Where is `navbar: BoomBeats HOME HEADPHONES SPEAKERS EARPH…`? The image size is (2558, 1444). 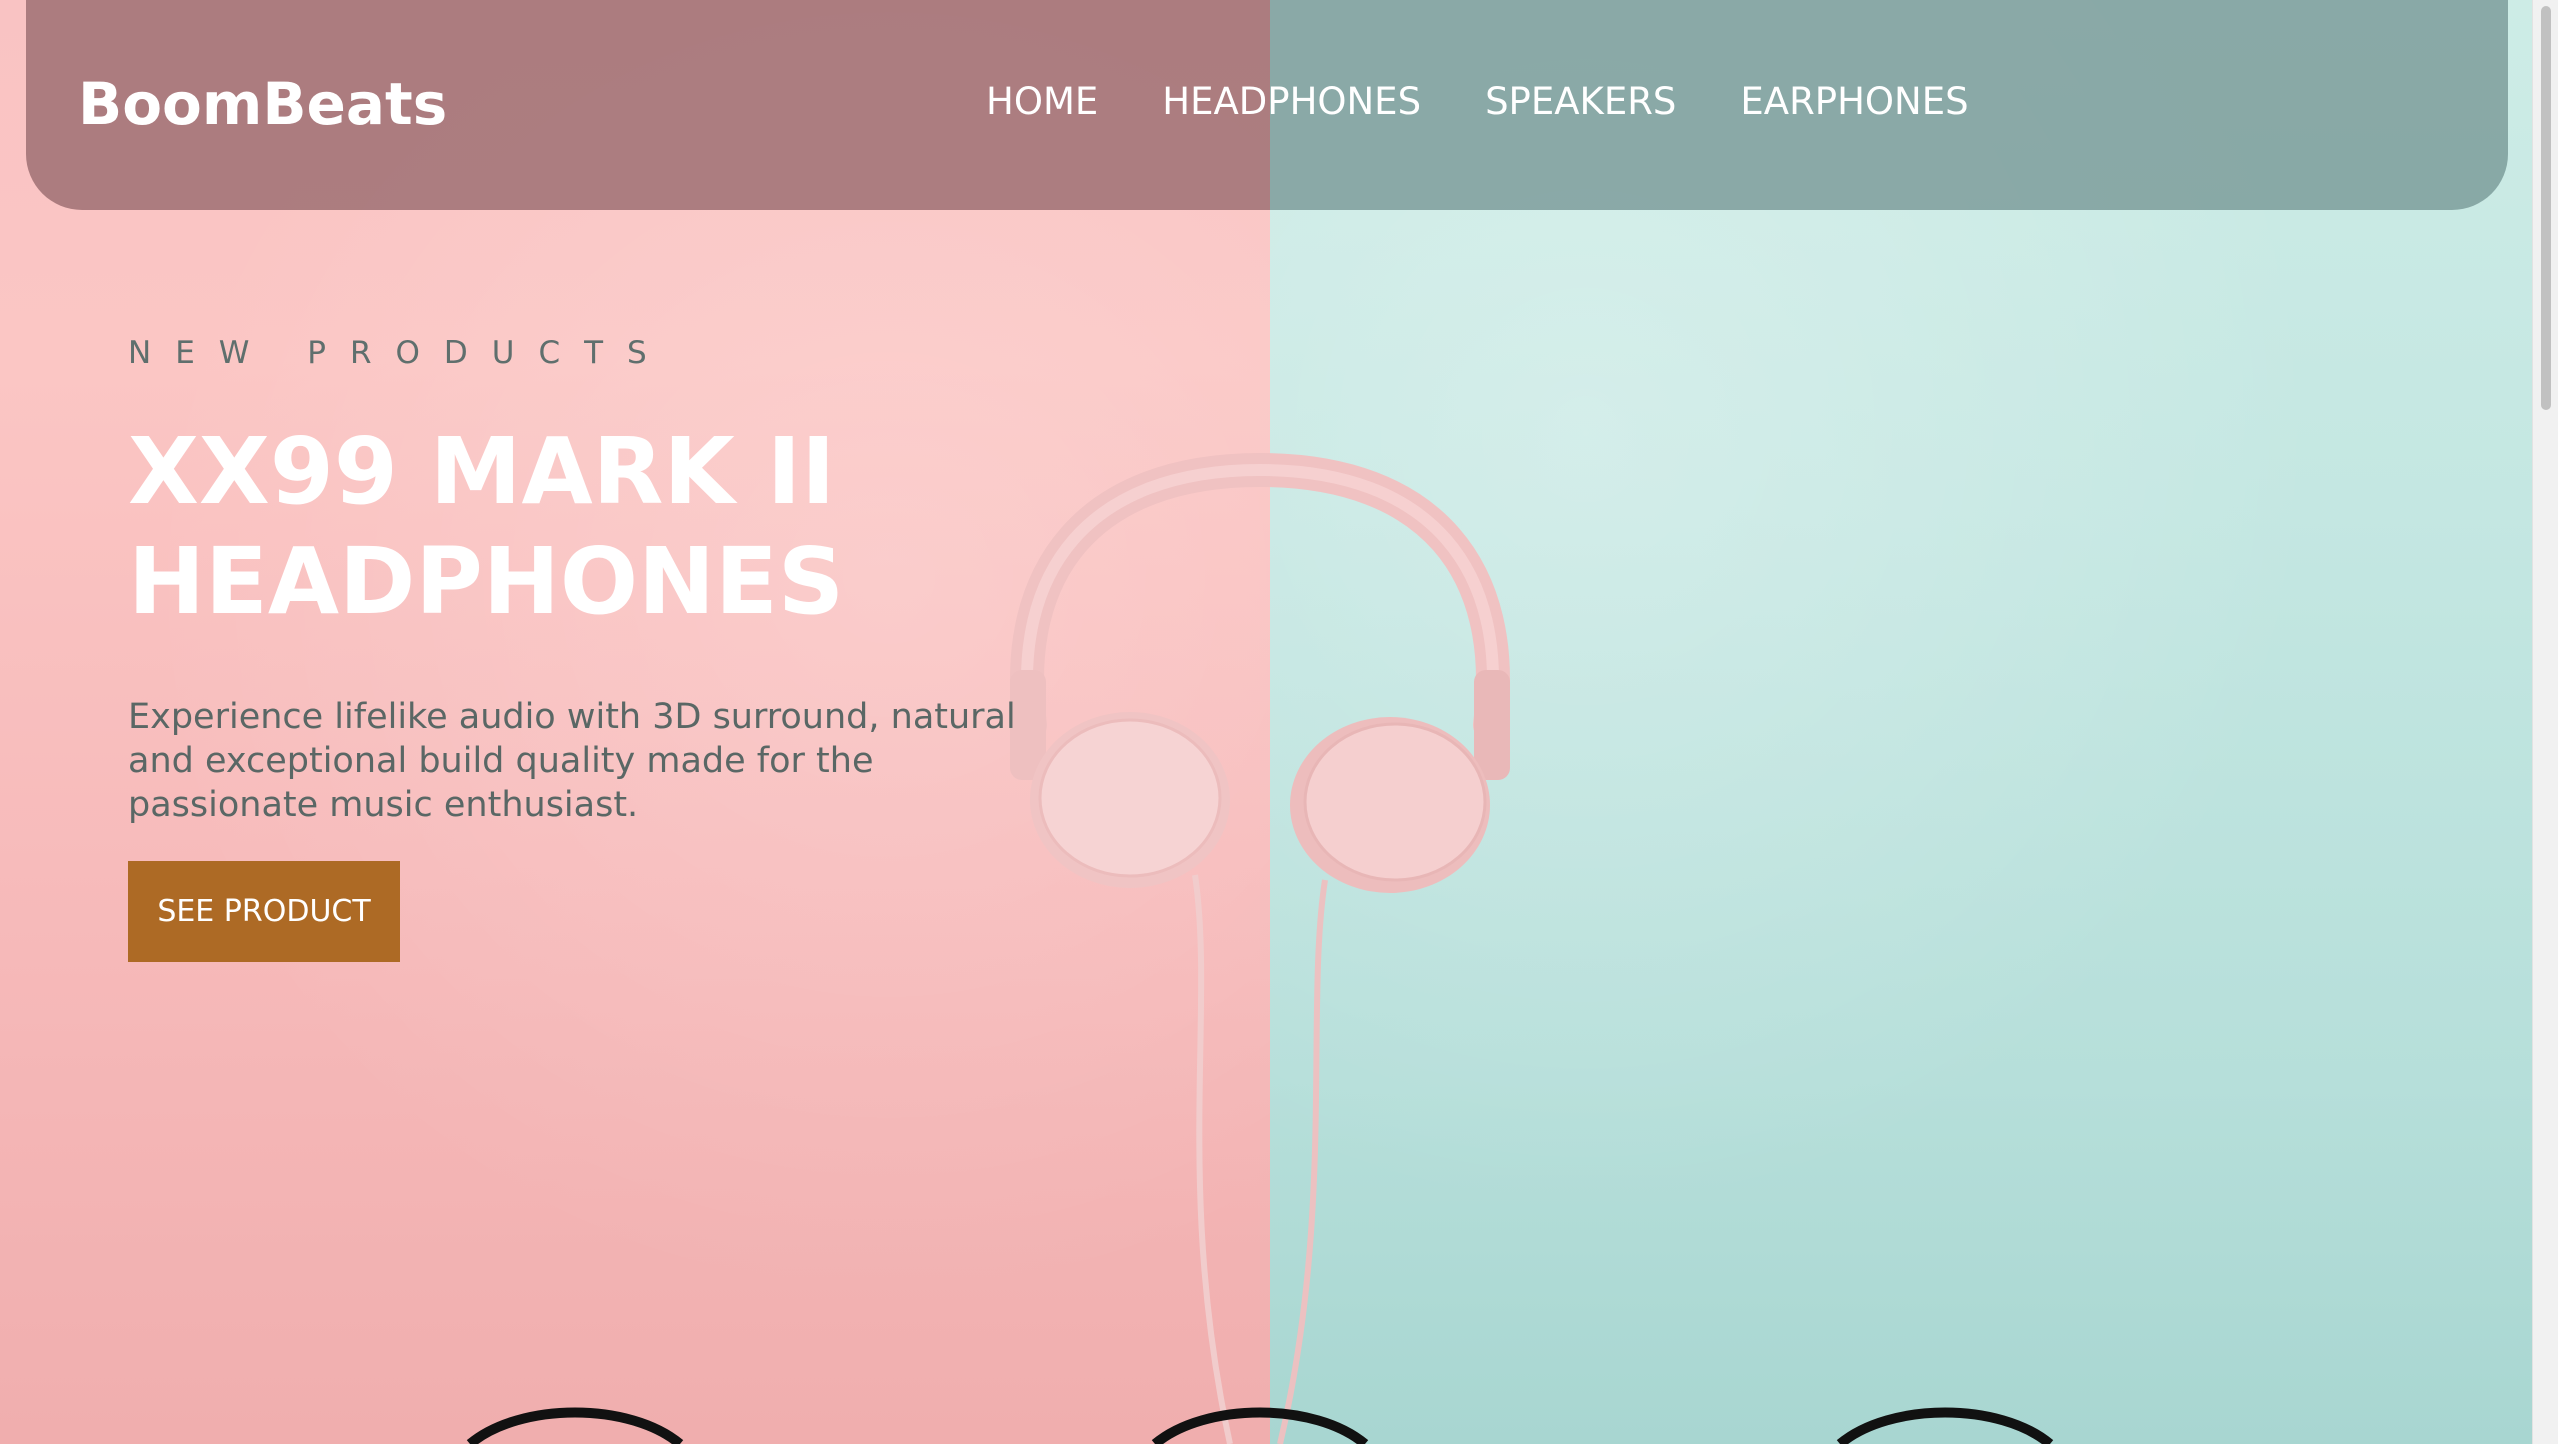
navbar: BoomBeats HOME HEADPHONES SPEAKERS EARPH… is located at coordinates (1267, 105).